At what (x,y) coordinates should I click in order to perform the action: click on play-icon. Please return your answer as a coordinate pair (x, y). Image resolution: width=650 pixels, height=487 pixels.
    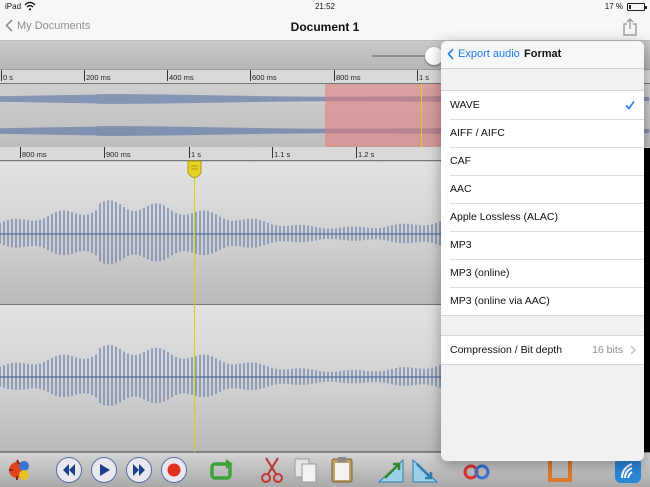
    Looking at the image, I should click on (104, 470).